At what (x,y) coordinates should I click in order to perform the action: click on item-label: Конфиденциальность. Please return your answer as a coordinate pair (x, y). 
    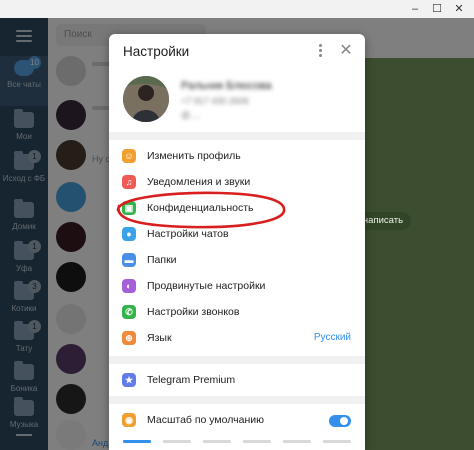
    Looking at the image, I should click on (200, 208).